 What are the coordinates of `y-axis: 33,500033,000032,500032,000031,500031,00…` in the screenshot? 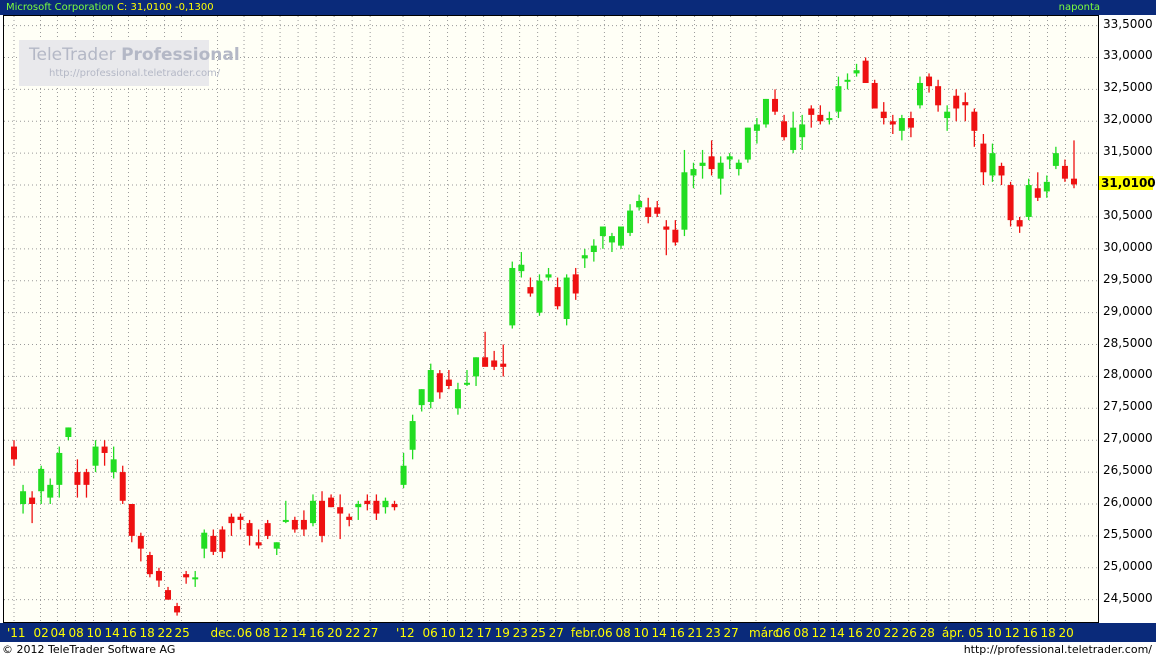 It's located at (1127, 319).